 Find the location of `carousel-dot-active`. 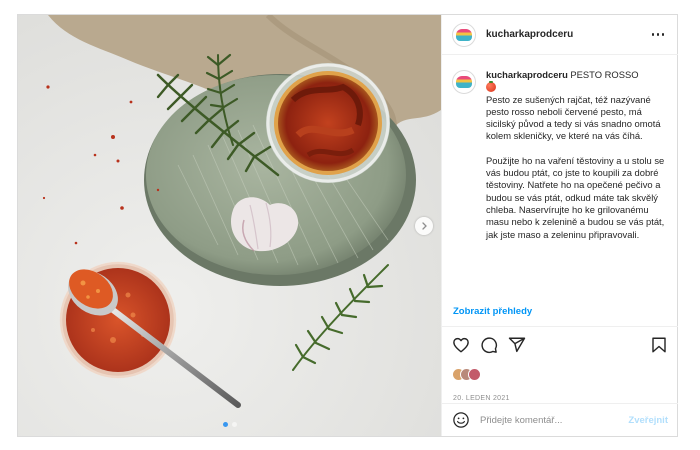

carousel-dot-active is located at coordinates (225, 424).